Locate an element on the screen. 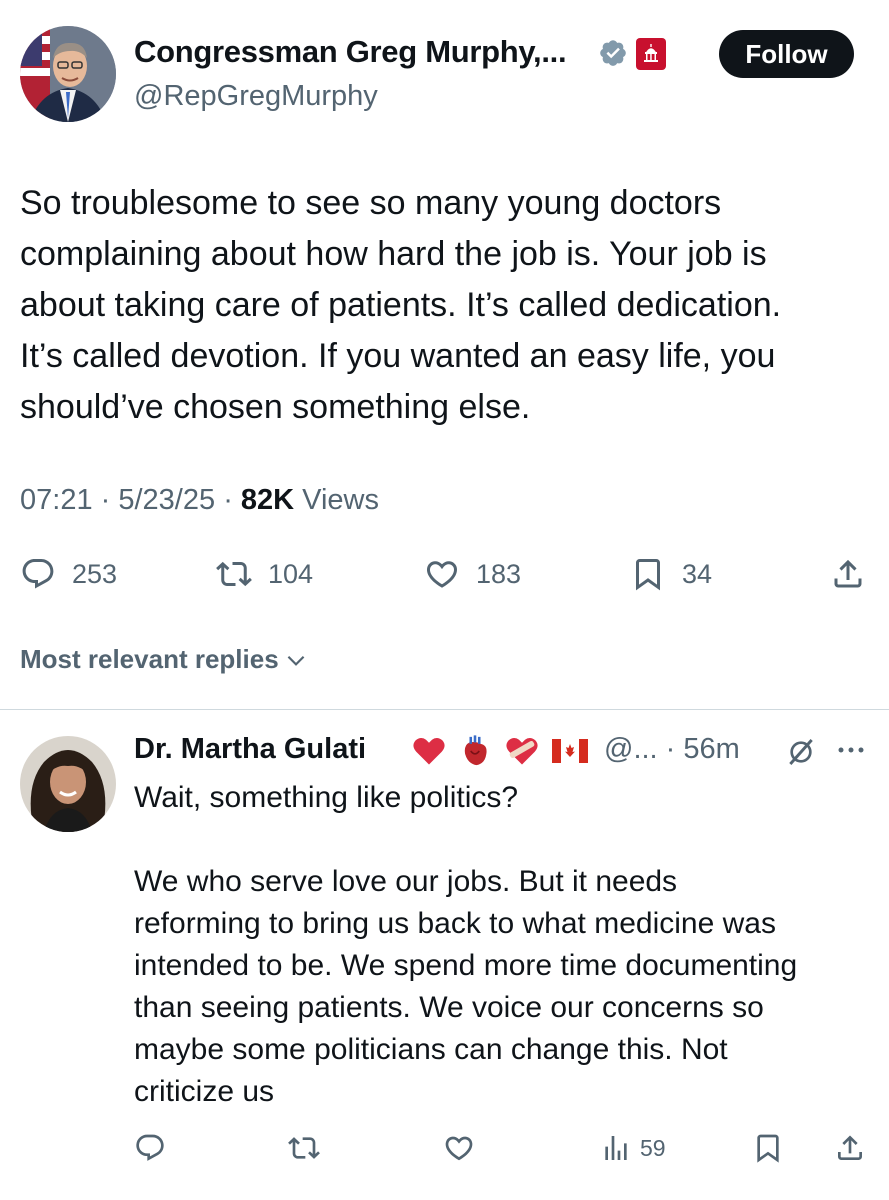 The height and width of the screenshot is (1200, 889). post-text-line: should’ve chosen something else. is located at coordinates (275, 407).